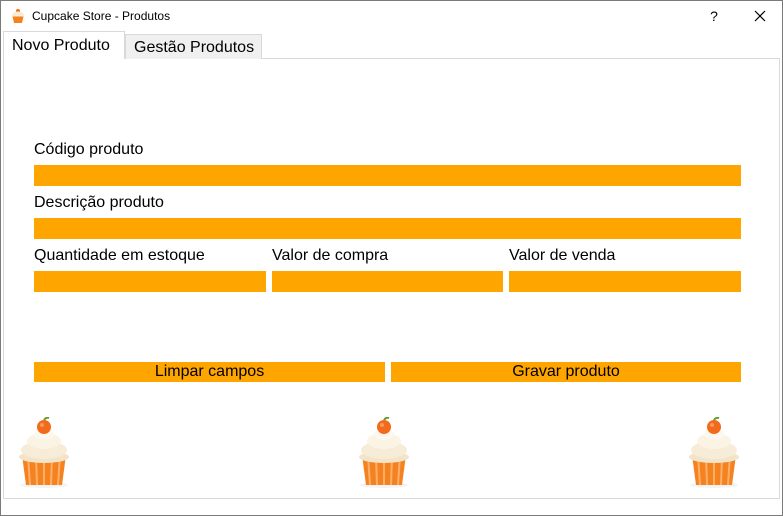 The width and height of the screenshot is (783, 516). I want to click on valor-compra-field, so click(387, 281).